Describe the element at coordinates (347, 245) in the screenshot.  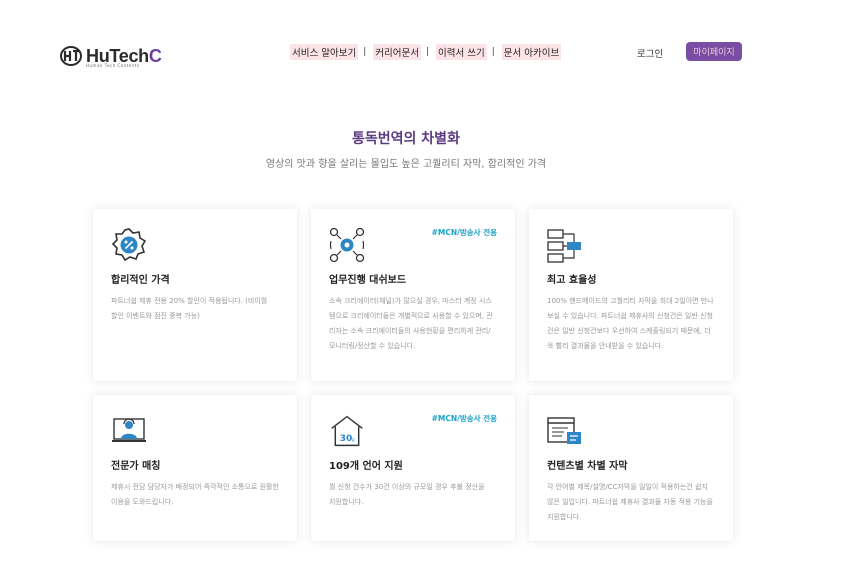
I see `workflow-dashboard-icon` at that location.